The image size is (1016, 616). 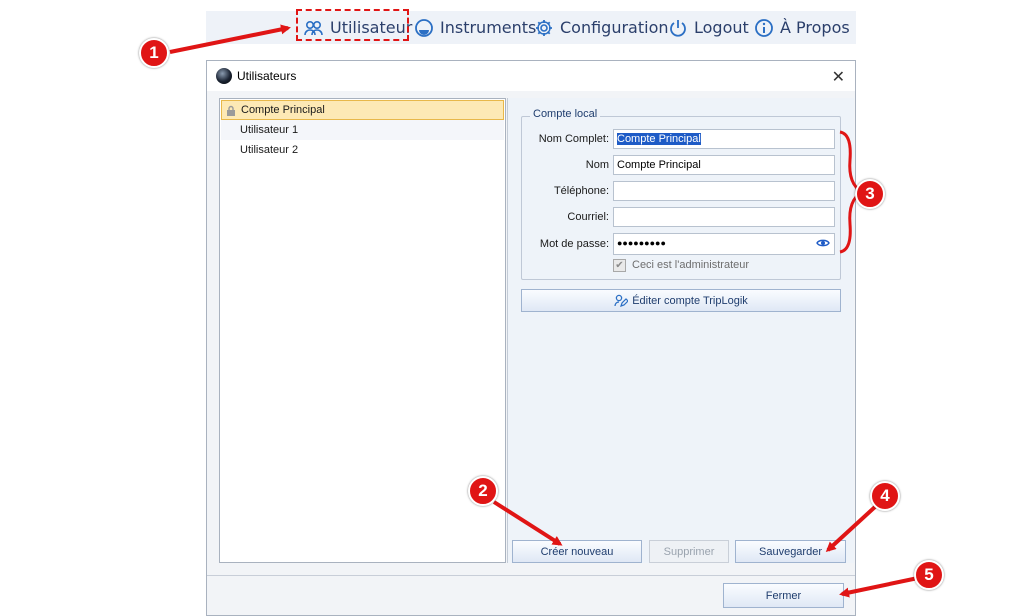 What do you see at coordinates (269, 130) in the screenshot?
I see `list-item-label: Utilisateur 1` at bounding box center [269, 130].